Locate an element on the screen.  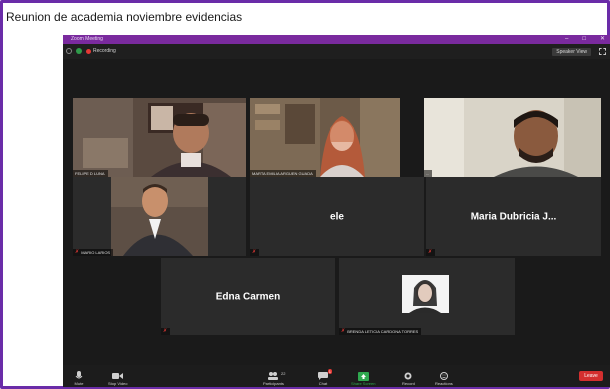
chat-badge: 1 is located at coordinates (329, 371).